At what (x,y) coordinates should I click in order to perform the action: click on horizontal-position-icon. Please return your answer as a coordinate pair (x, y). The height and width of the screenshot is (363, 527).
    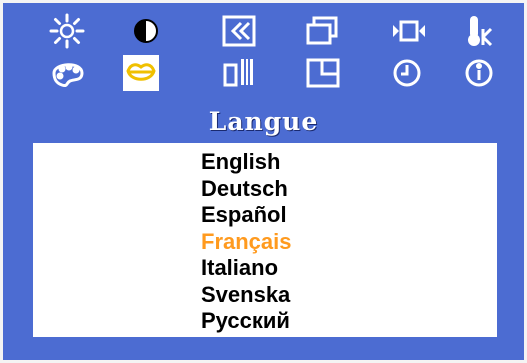
    Looking at the image, I should click on (239, 31).